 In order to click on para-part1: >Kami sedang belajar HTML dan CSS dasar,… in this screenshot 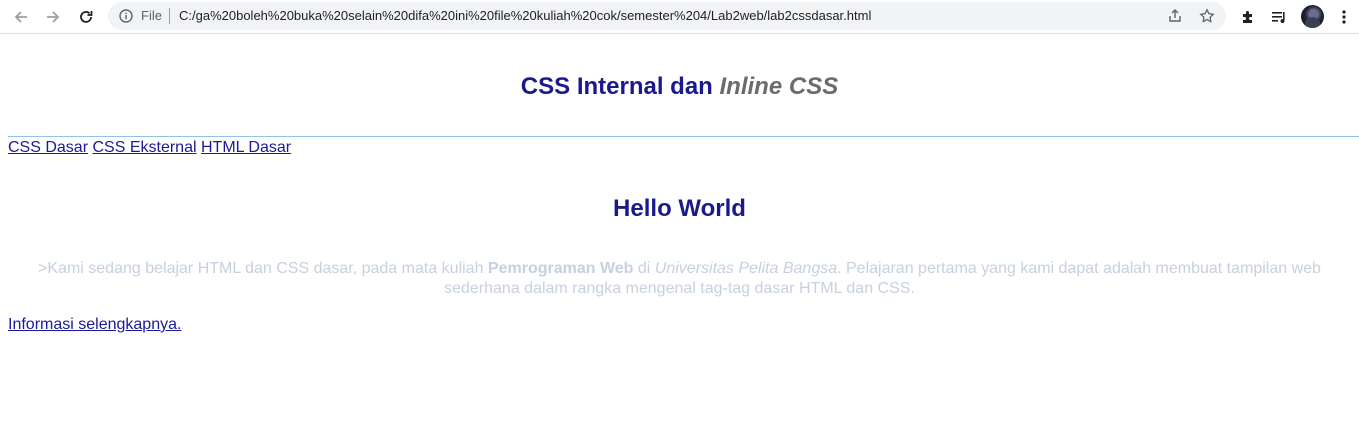, I will do `click(263, 268)`.